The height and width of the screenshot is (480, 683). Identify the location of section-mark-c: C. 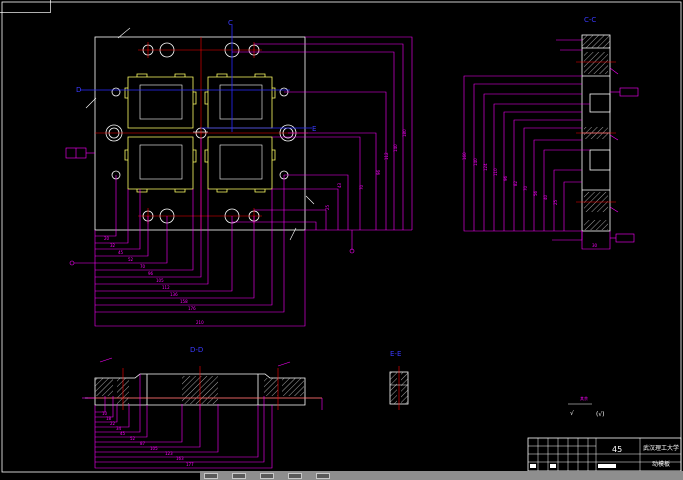
(230, 23).